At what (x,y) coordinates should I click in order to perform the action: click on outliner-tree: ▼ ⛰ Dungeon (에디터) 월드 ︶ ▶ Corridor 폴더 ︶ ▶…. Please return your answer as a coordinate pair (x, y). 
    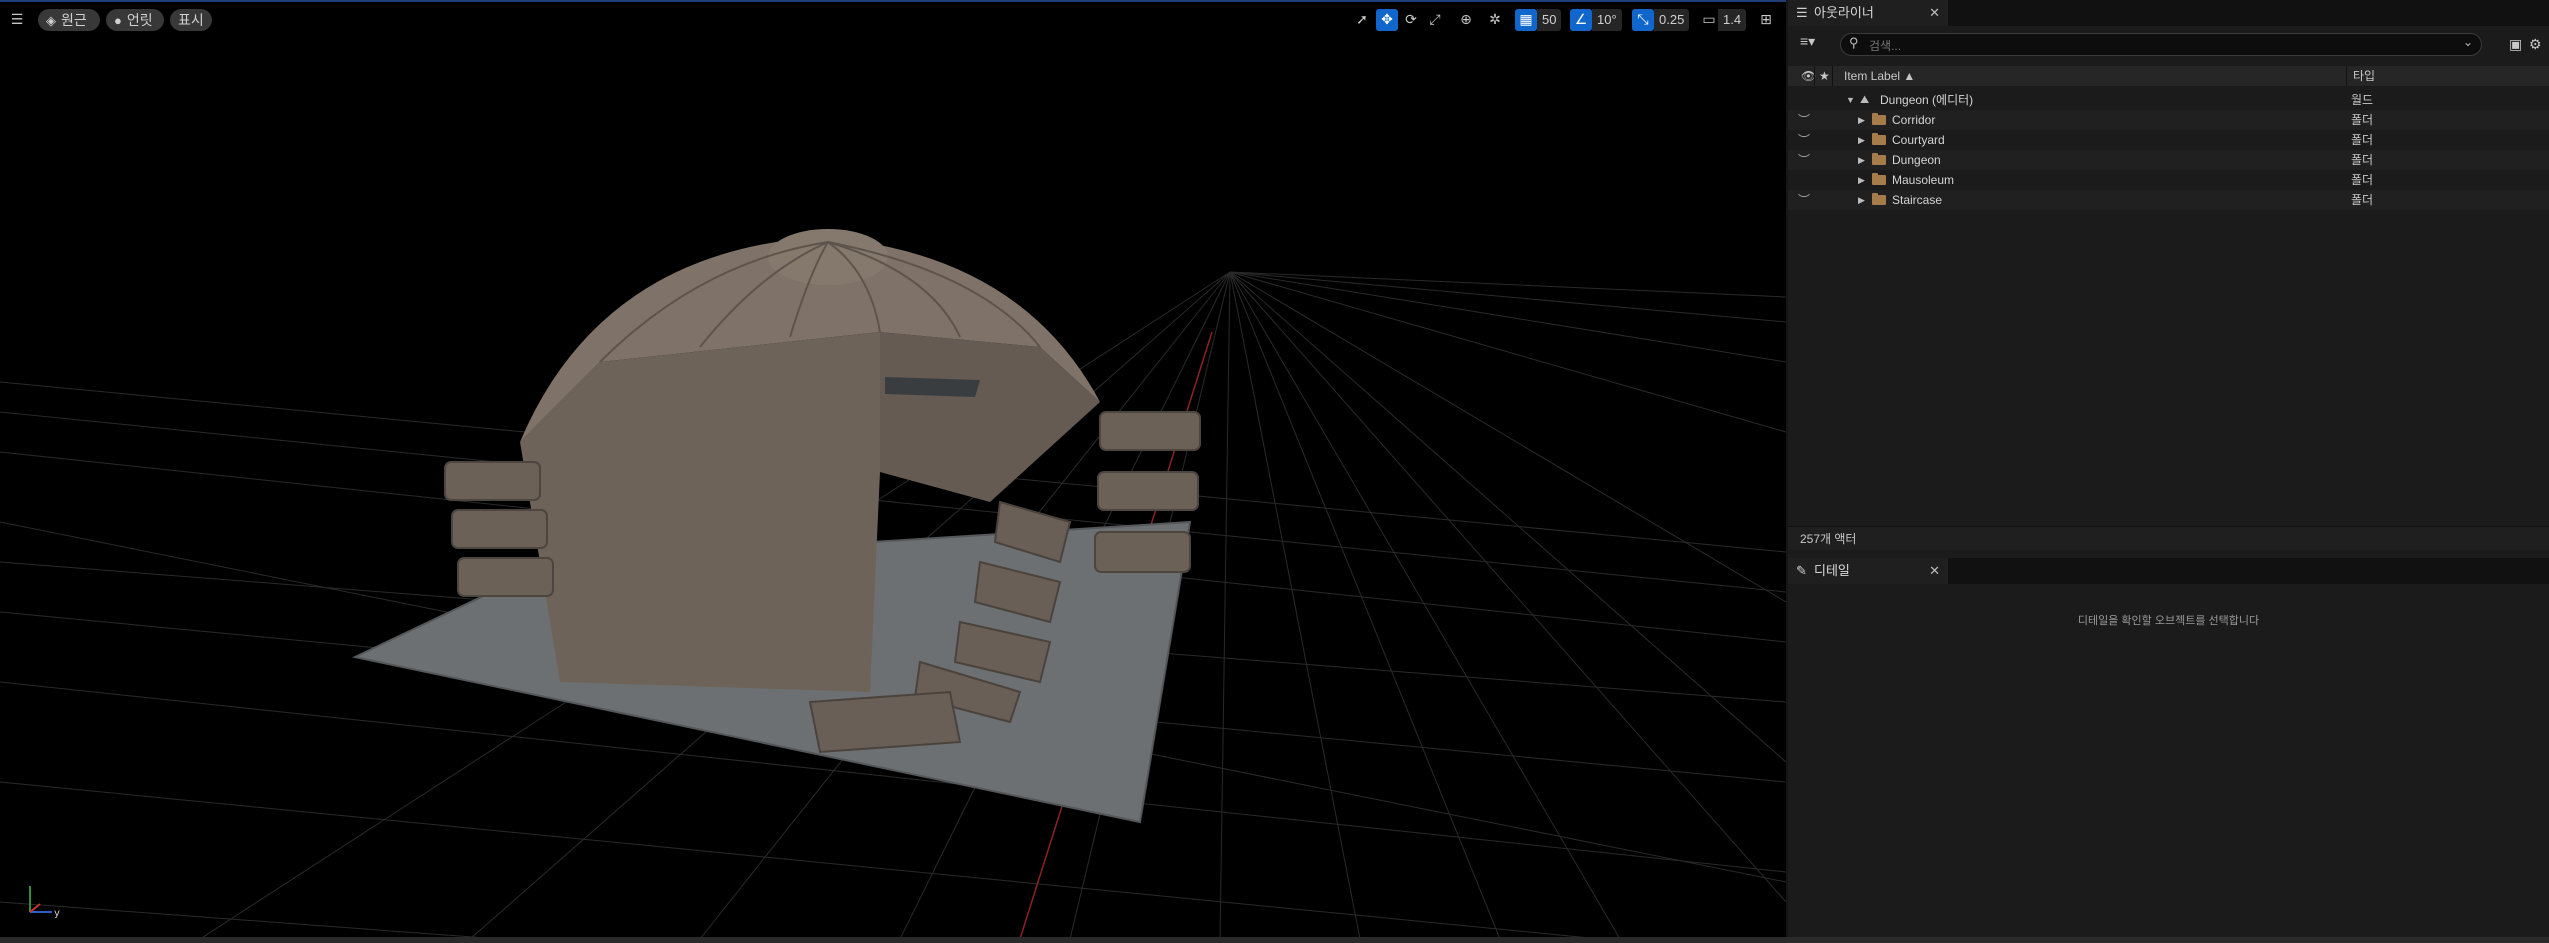
    Looking at the image, I should click on (2168, 150).